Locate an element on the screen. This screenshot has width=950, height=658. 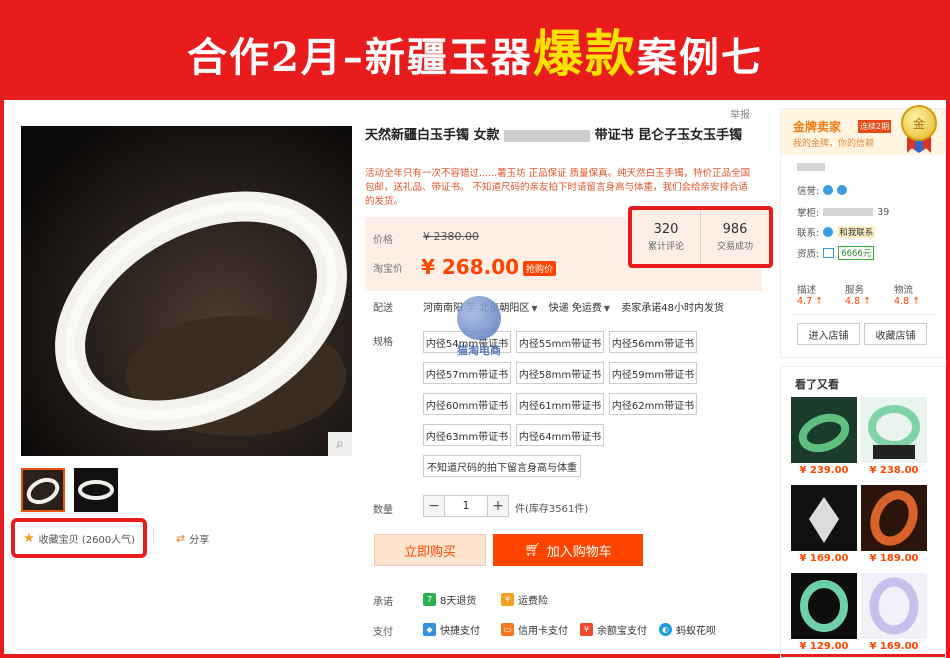
return-icon: 7 is located at coordinates (429, 599).